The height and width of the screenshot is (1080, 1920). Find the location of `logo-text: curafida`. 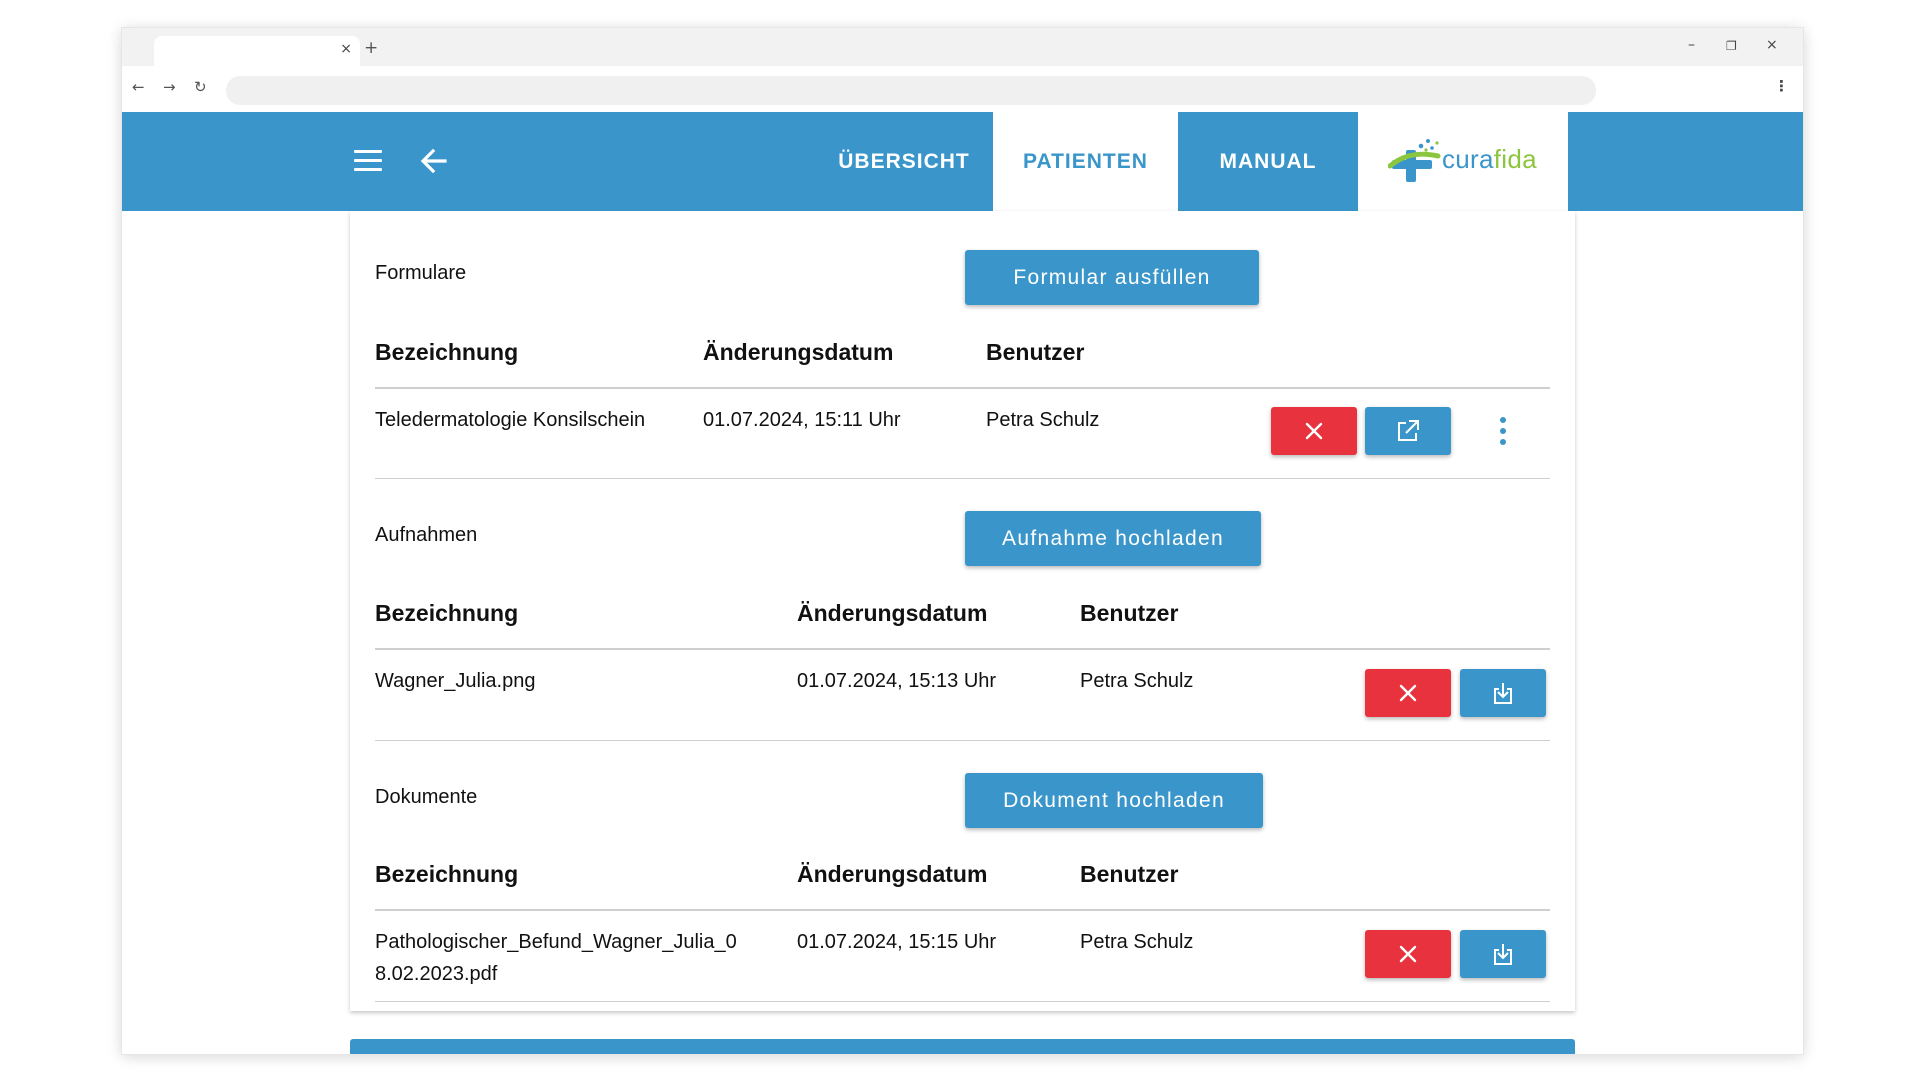

logo-text: curafida is located at coordinates (1489, 159).